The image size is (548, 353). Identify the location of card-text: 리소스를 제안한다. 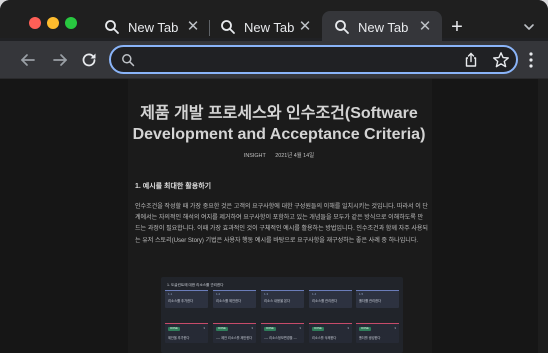
(229, 301).